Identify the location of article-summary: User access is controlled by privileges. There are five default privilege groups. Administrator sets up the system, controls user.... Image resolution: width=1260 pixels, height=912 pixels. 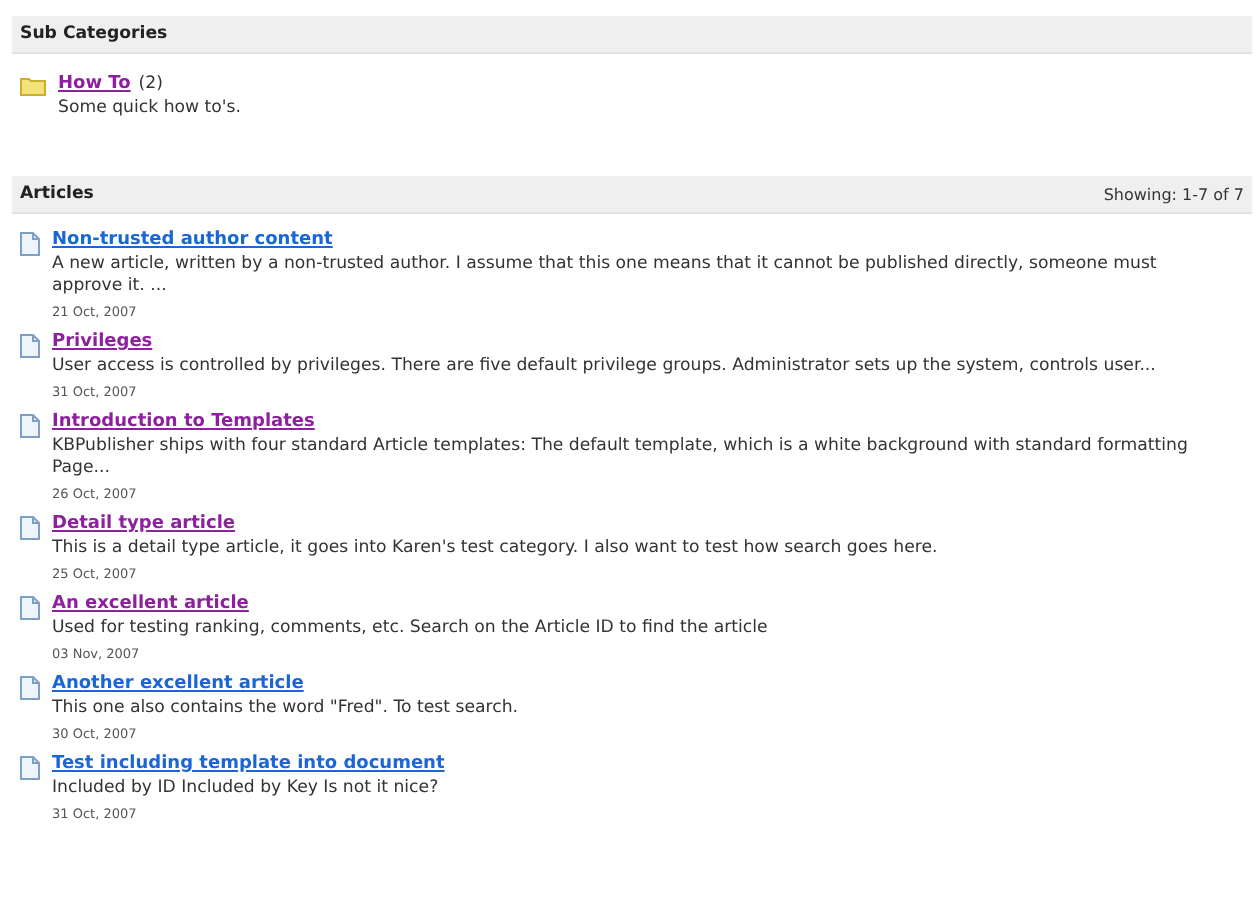
(605, 367).